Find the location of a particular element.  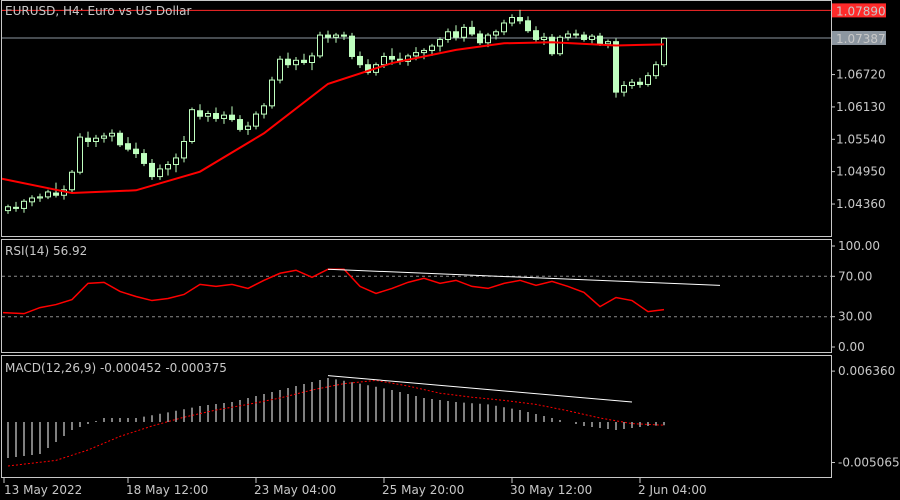

time-tick-label: 25 May 20:00 is located at coordinates (423, 490).